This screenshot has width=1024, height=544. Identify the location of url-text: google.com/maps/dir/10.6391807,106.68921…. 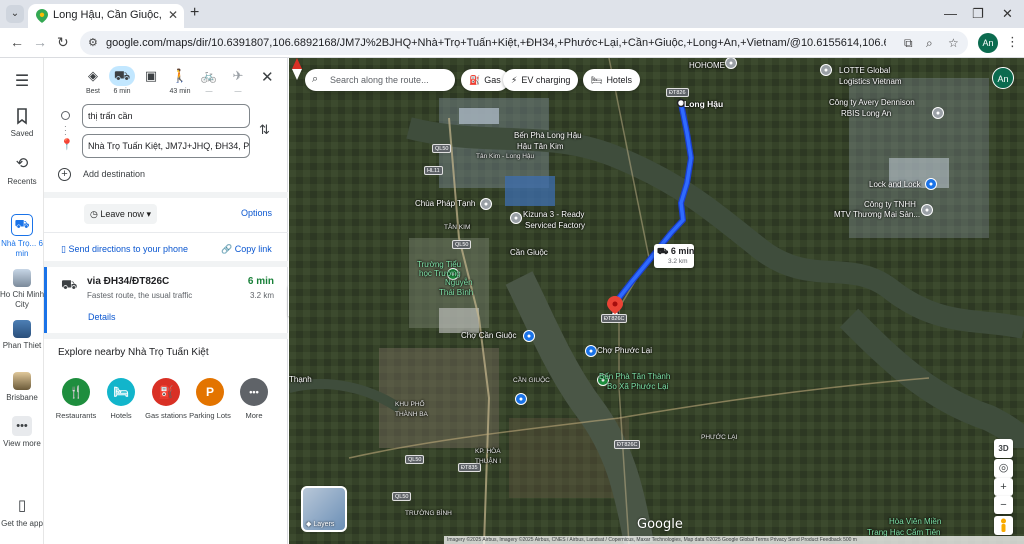
(496, 43).